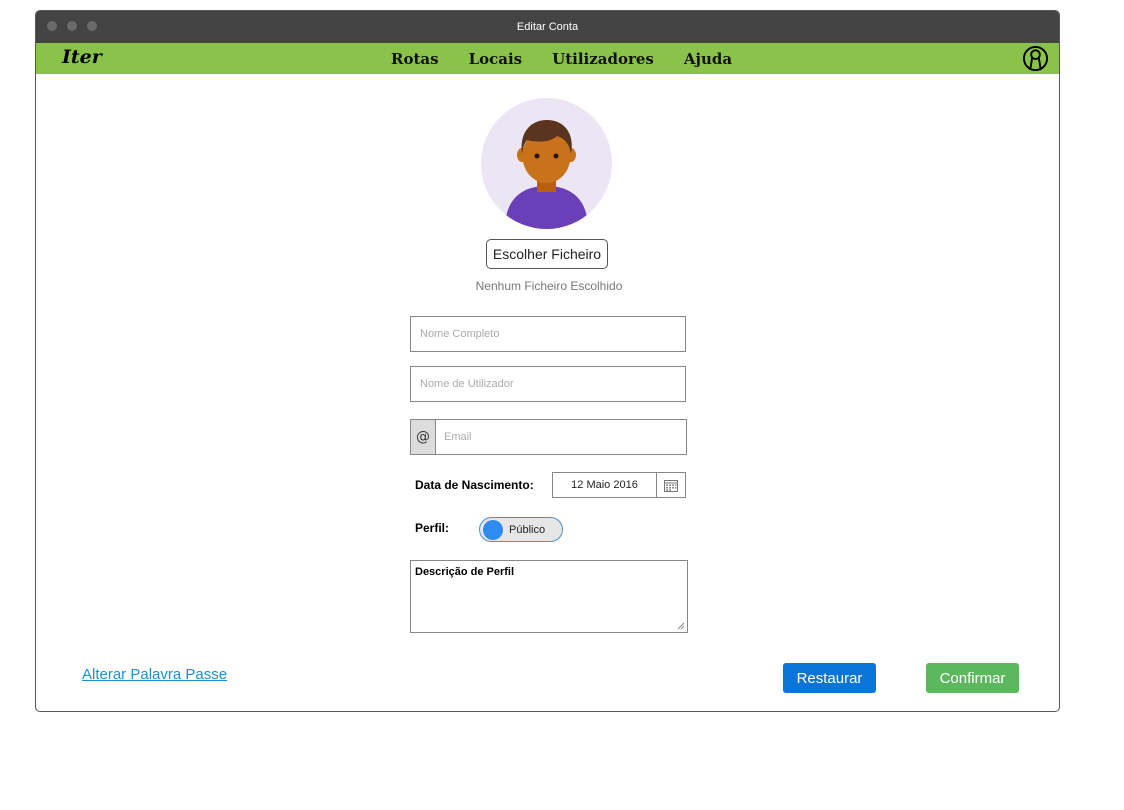 The image size is (1124, 810). What do you see at coordinates (467, 384) in the screenshot?
I see `username-placeholder: Nome de Utilizador` at bounding box center [467, 384].